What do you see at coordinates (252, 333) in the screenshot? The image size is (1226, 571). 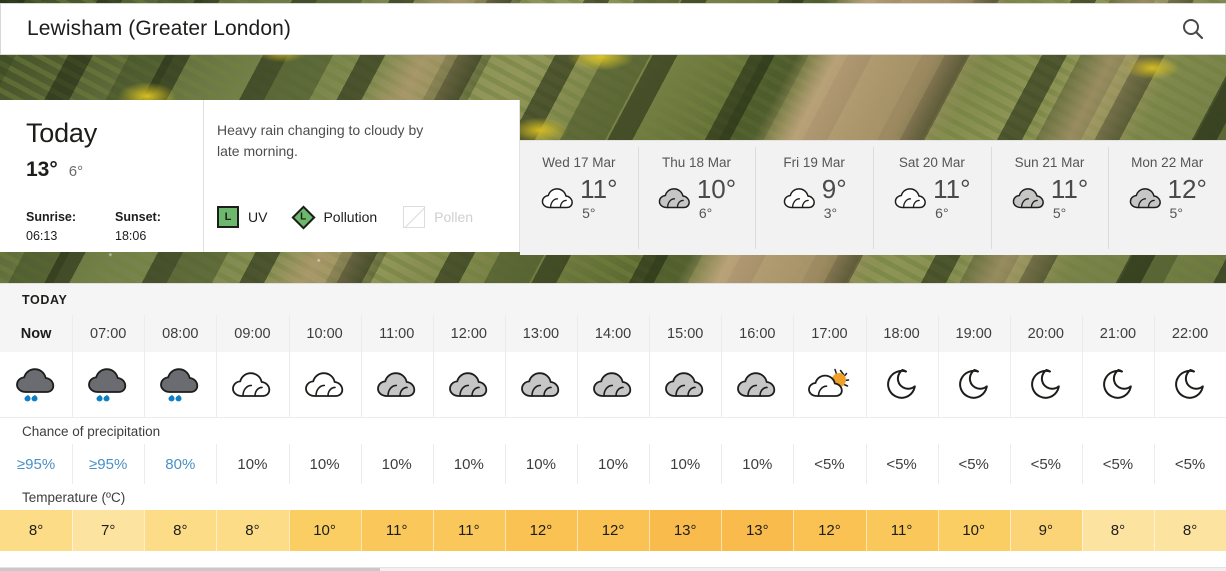 I see `hour-time-cell: 09:00` at bounding box center [252, 333].